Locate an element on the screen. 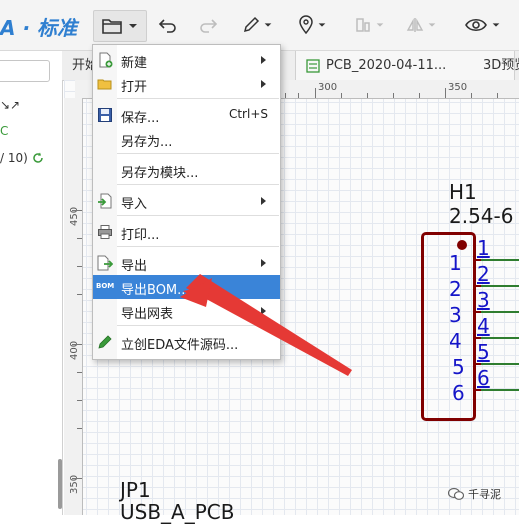 The width and height of the screenshot is (519, 524). component-designator: JP1 is located at coordinates (135, 490).